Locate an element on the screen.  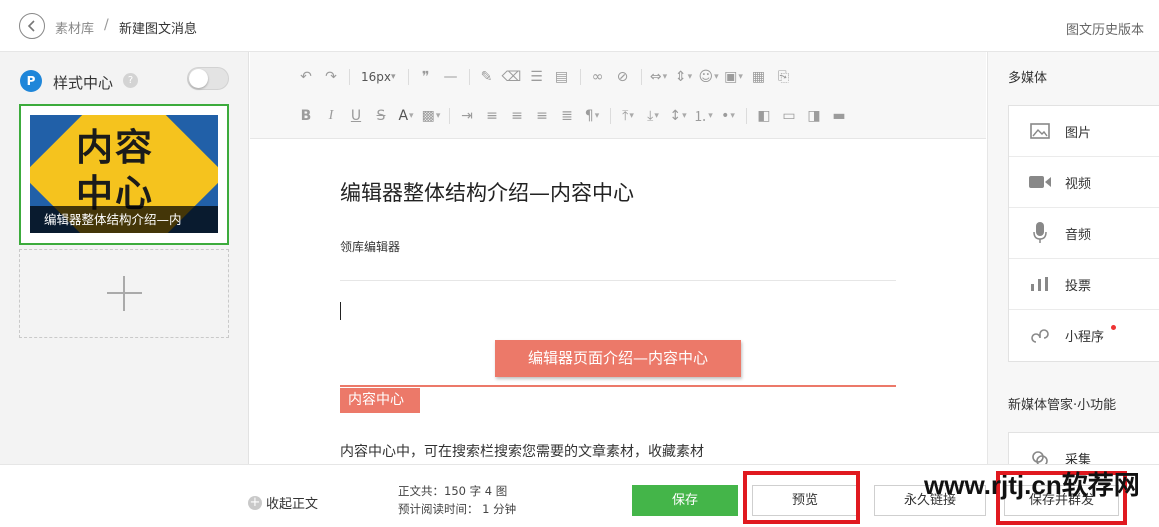
reading-time: 预计阅读时间： 1 分钟 is located at coordinates (457, 509).